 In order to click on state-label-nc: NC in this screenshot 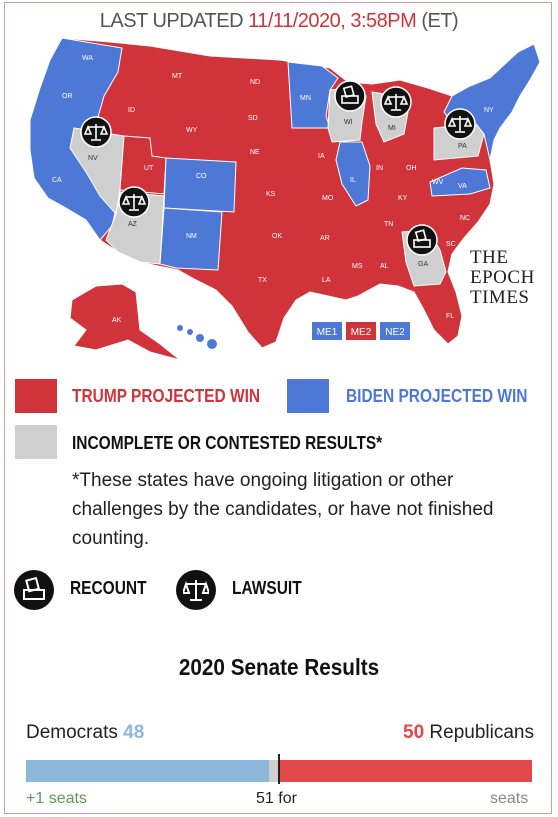, I will do `click(465, 218)`.